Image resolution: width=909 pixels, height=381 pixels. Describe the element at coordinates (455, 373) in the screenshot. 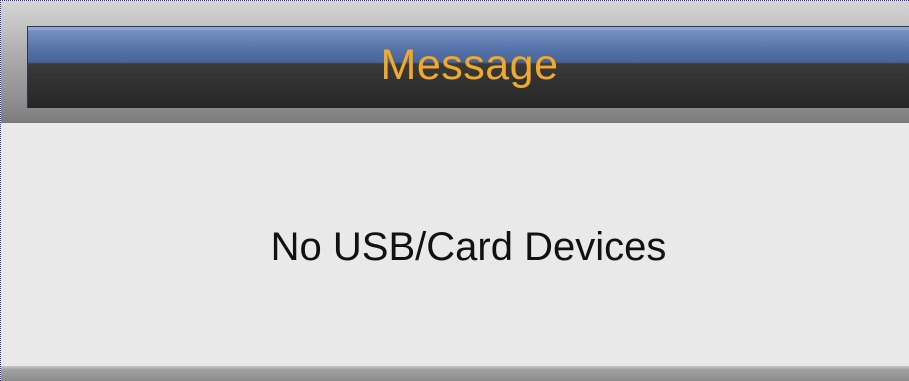

I see `bottom-strip` at that location.